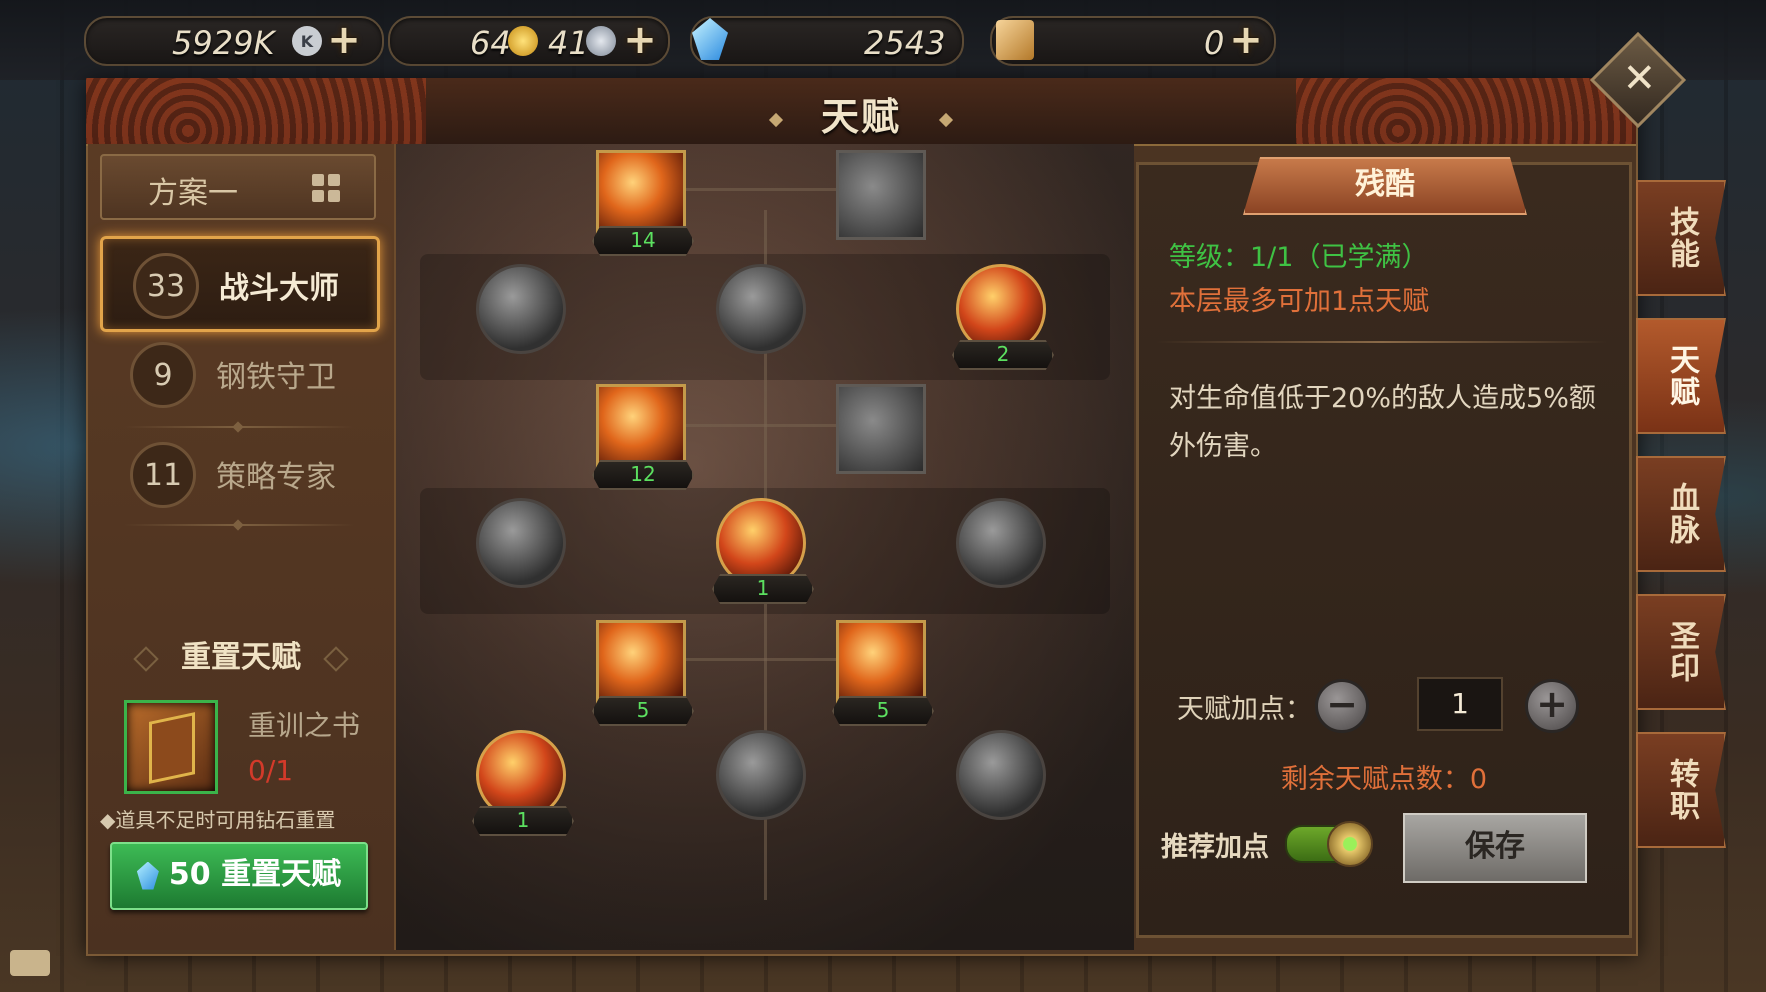 The height and width of the screenshot is (992, 1766). Describe the element at coordinates (601, 41) in the screenshot. I see `silver-medal-icon` at that location.